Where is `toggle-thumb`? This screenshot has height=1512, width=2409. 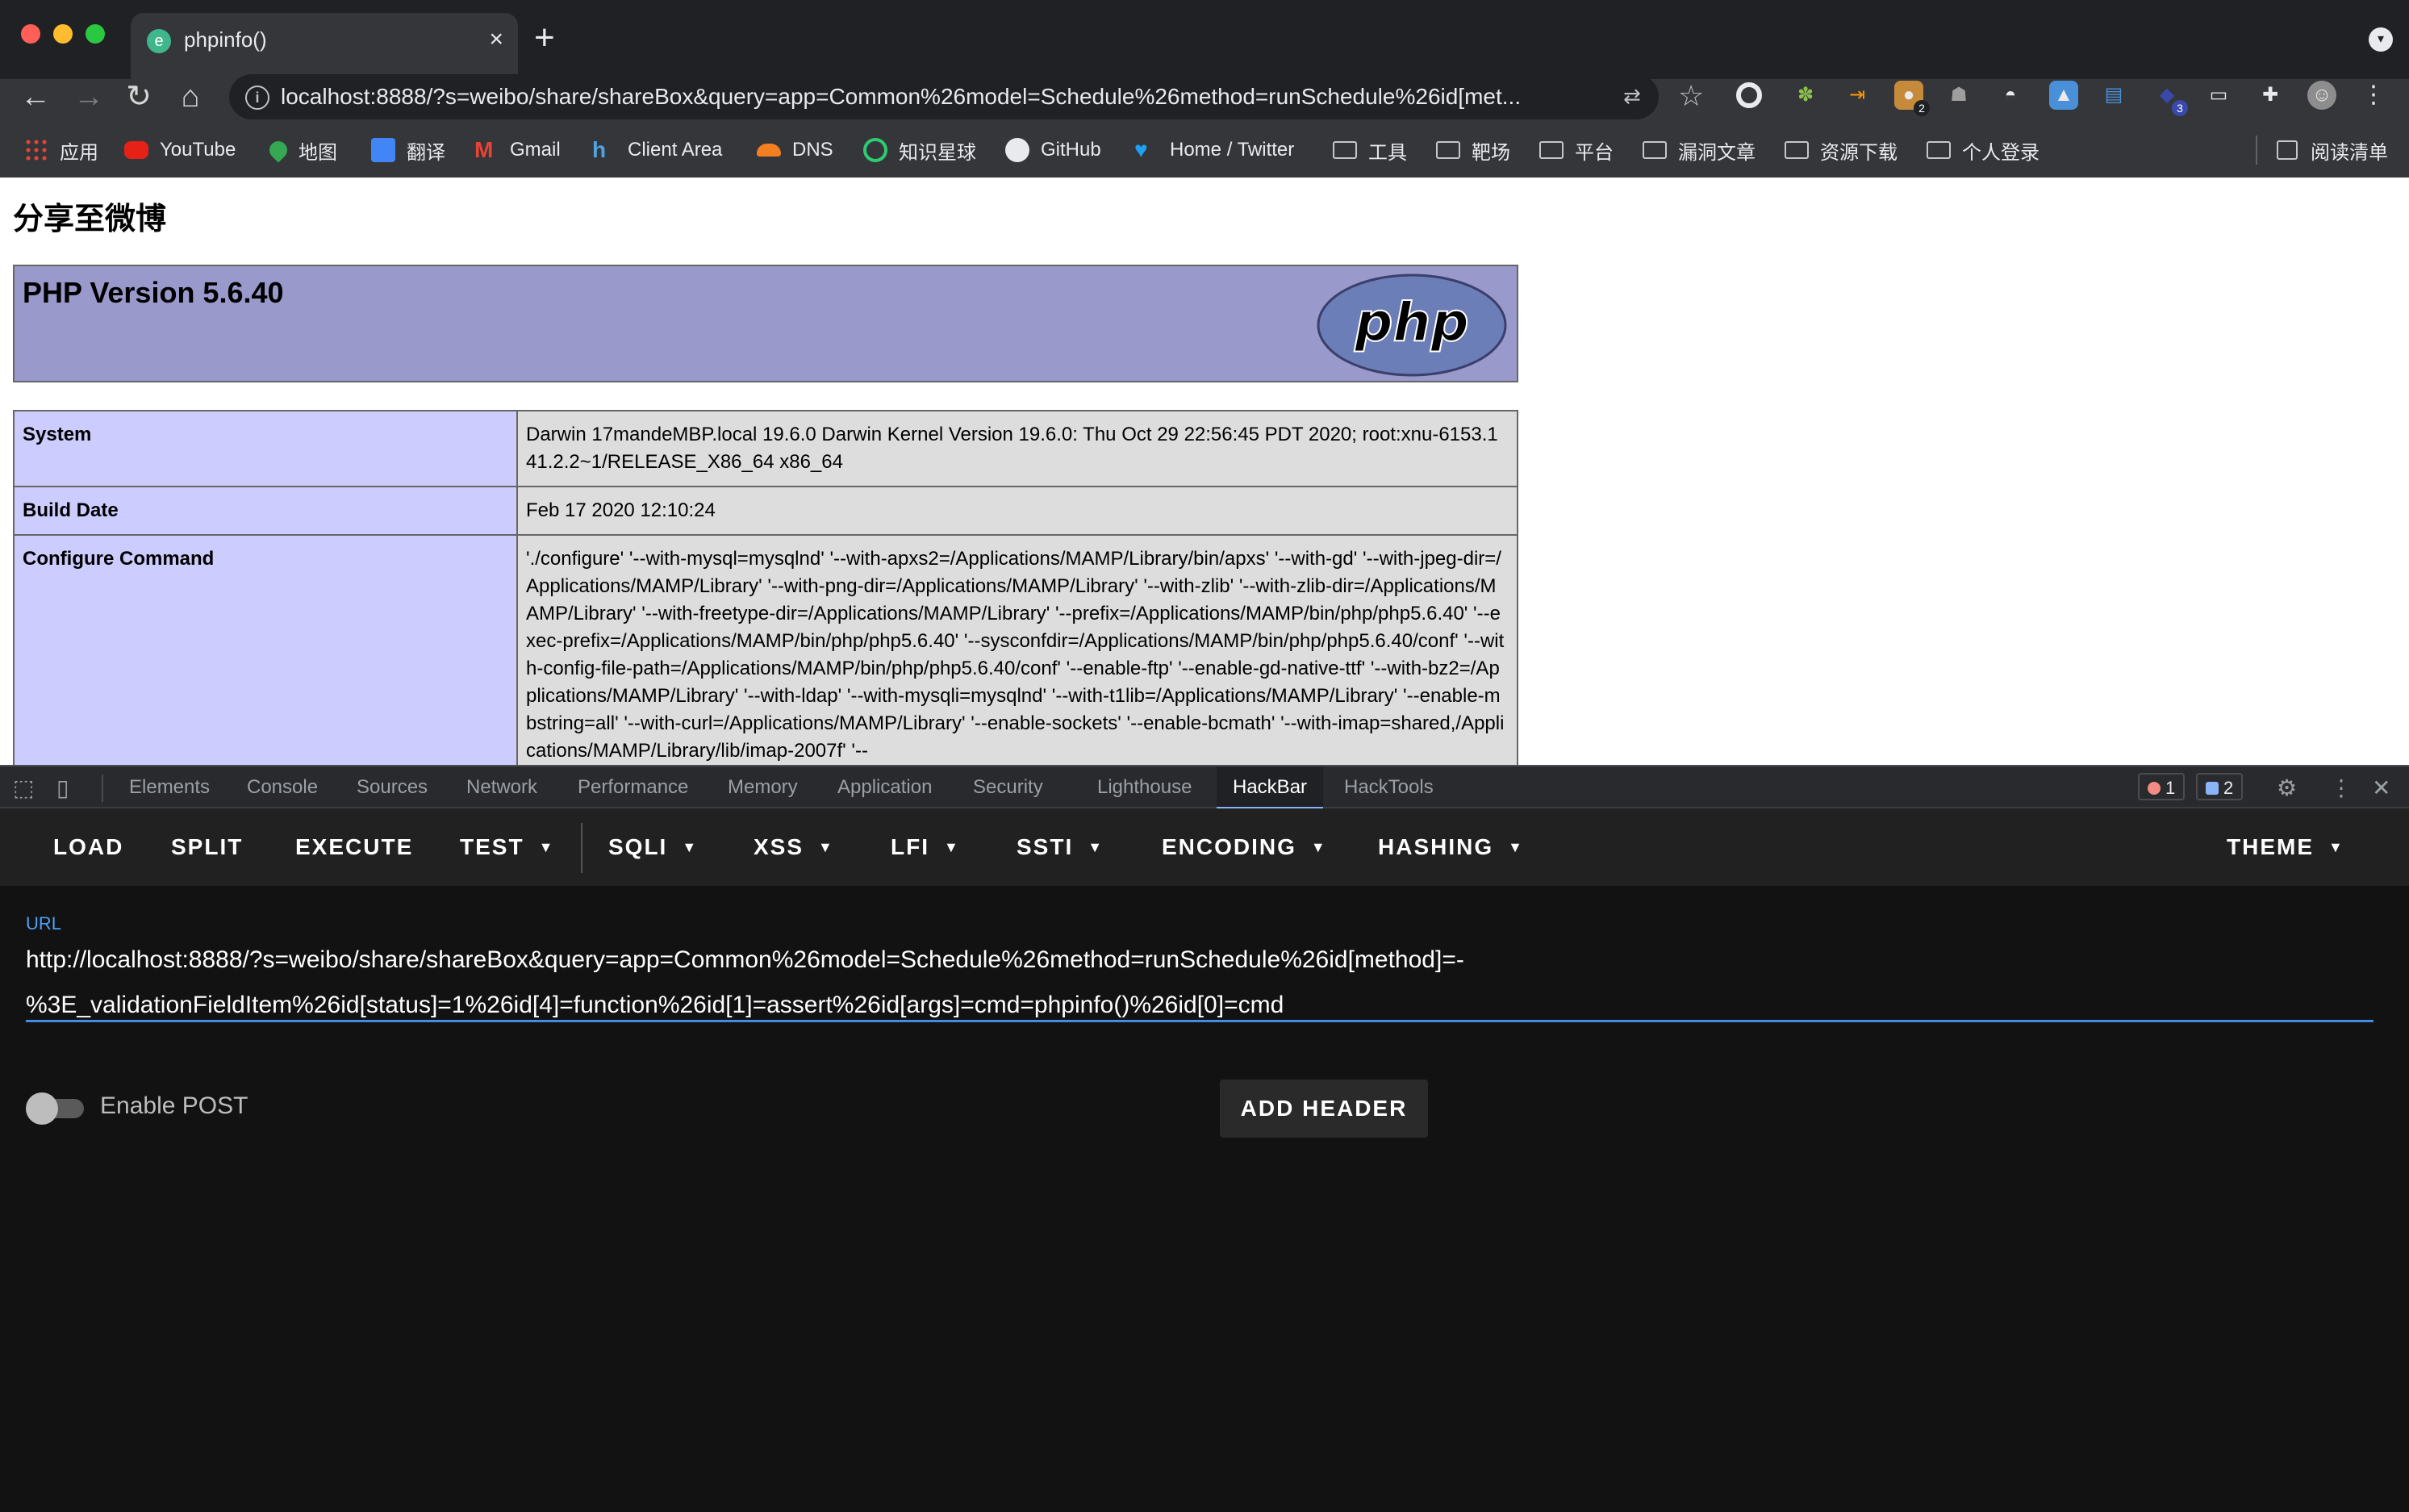
toggle-thumb is located at coordinates (42, 1108).